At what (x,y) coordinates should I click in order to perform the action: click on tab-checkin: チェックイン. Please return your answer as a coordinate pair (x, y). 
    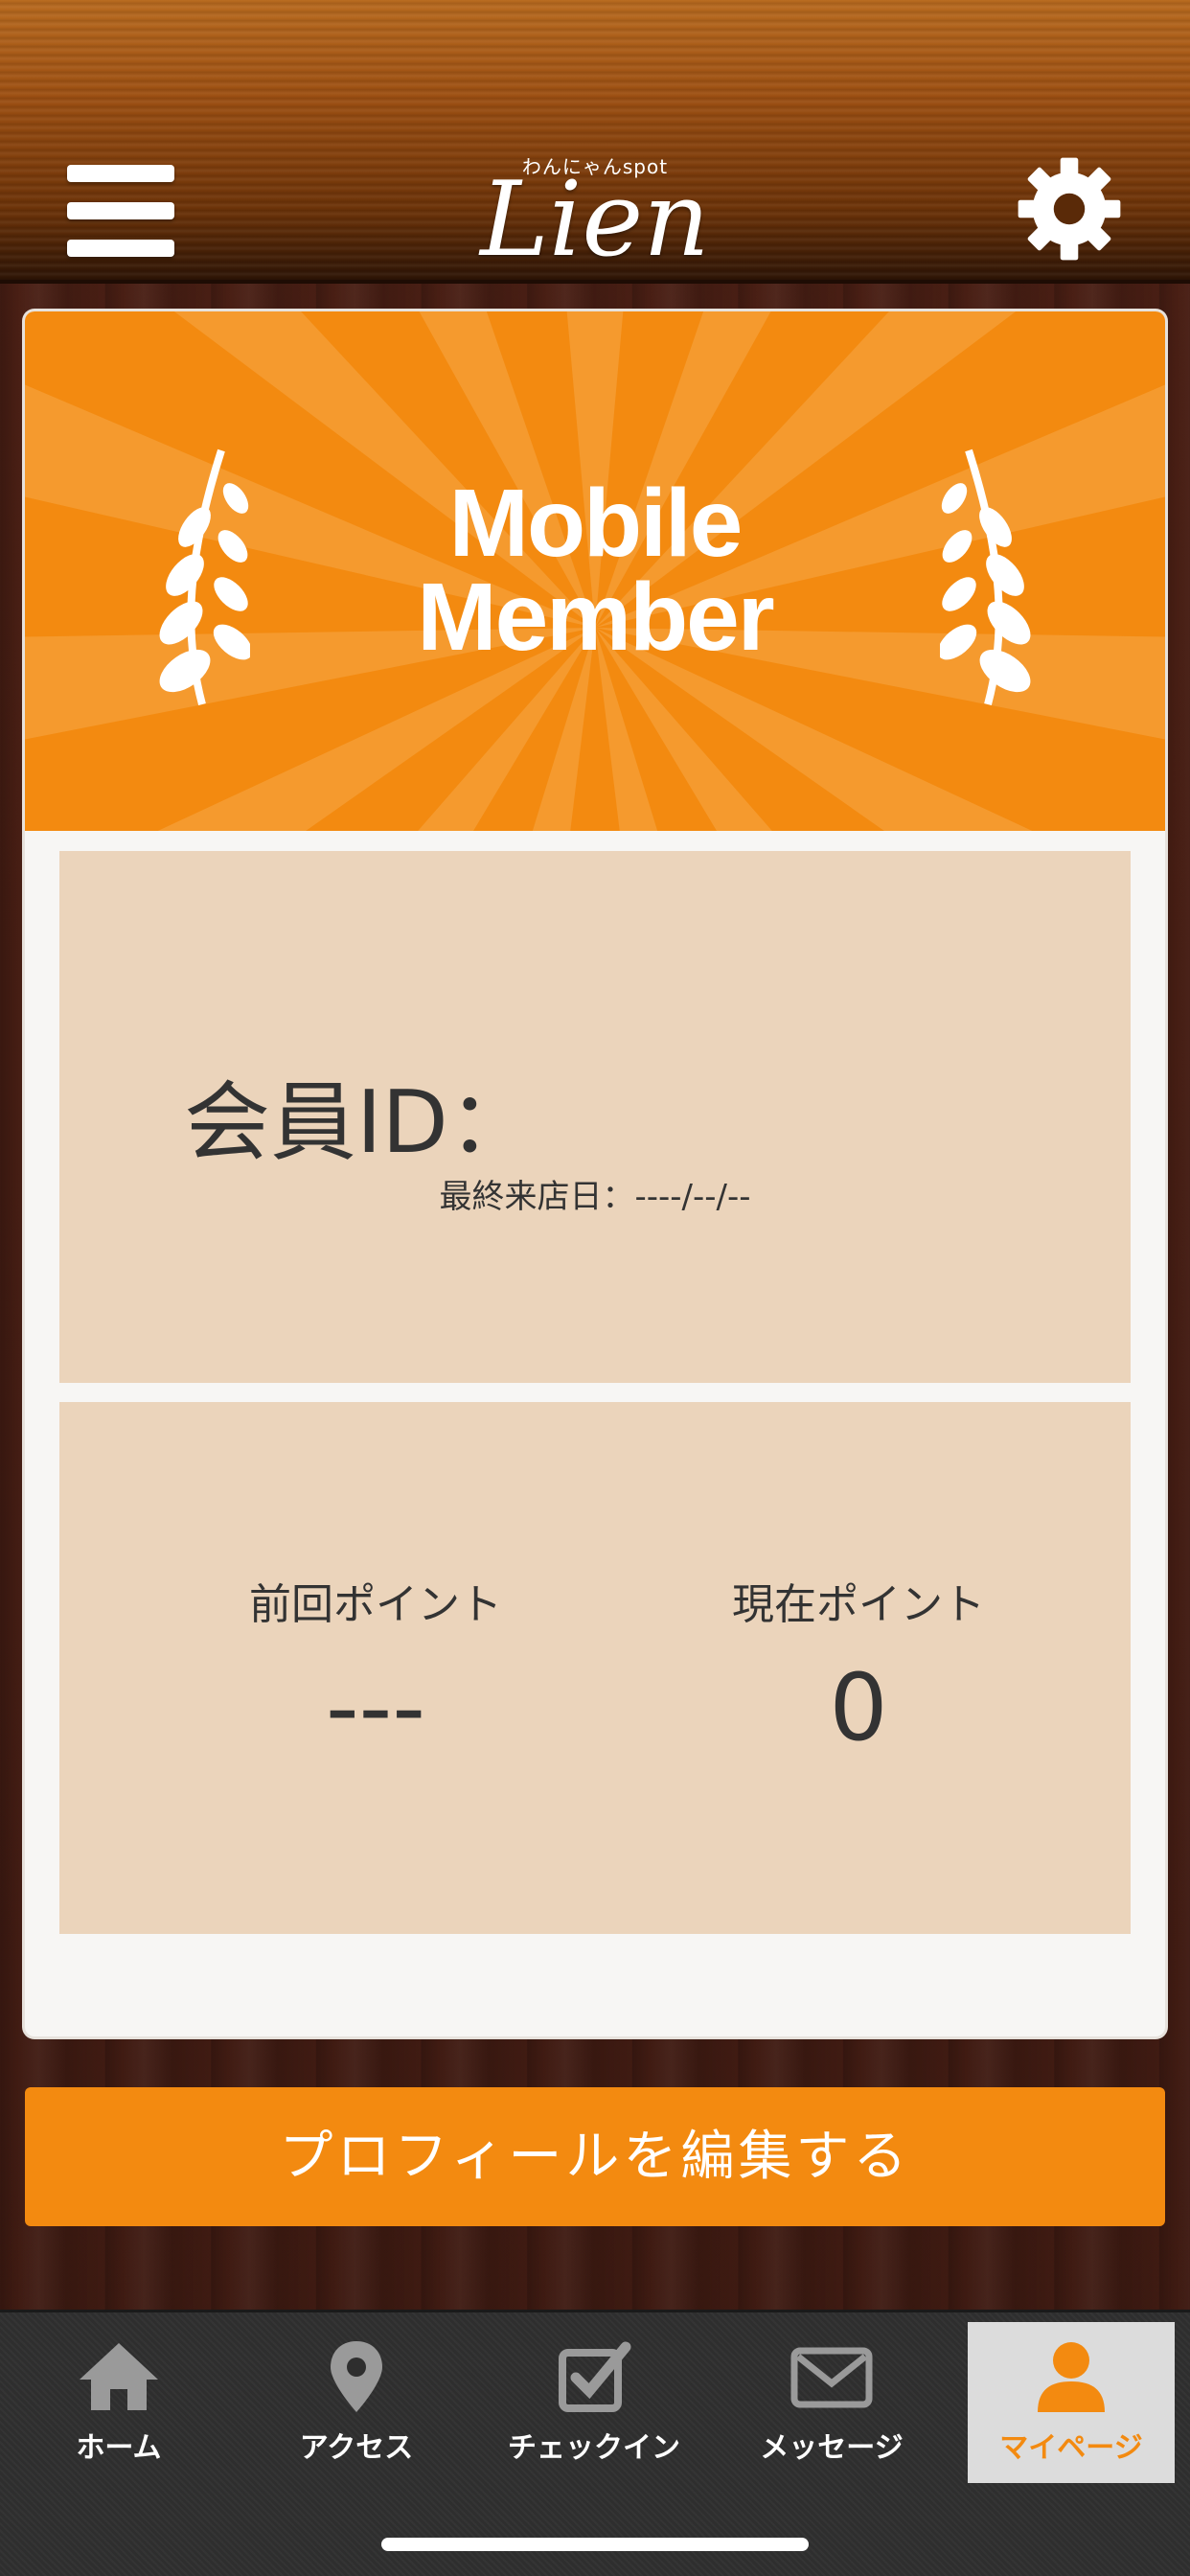
    Looking at the image, I should click on (594, 2402).